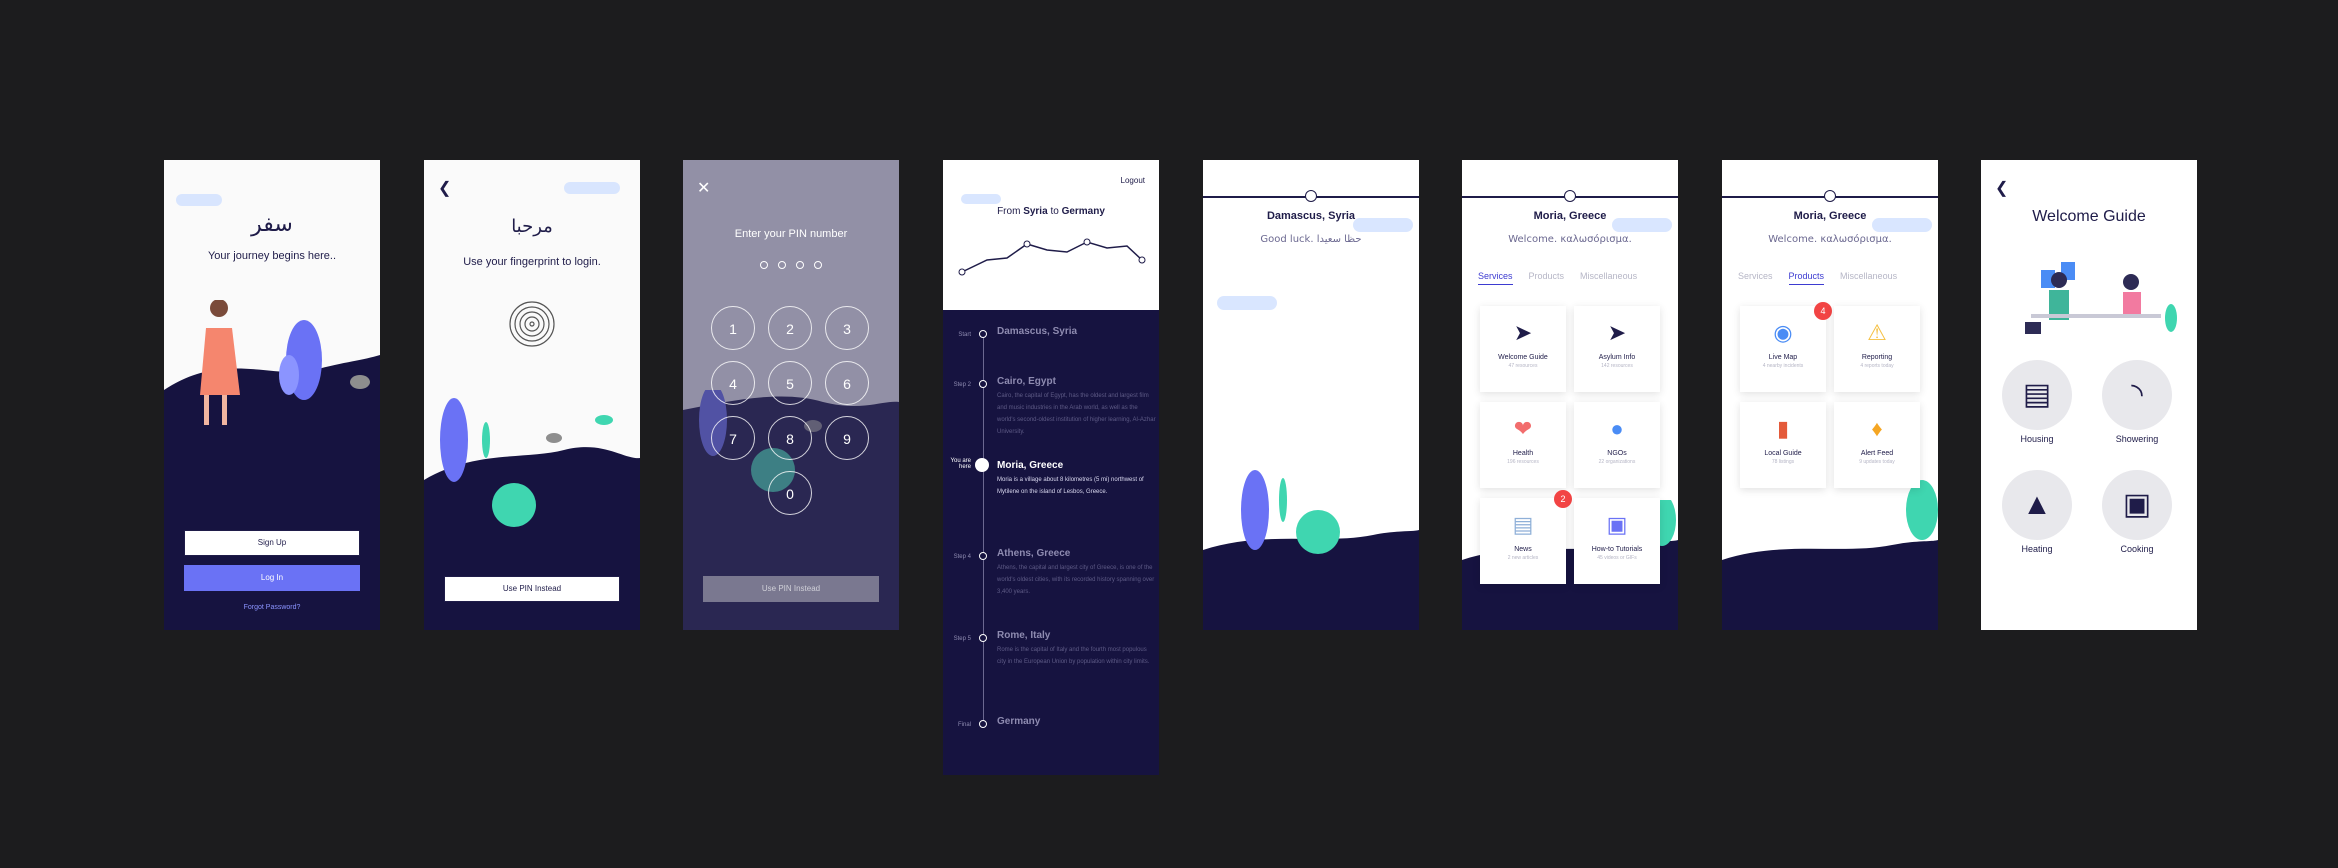 Image resolution: width=2338 pixels, height=868 pixels. I want to click on pin-indicator, so click(791, 265).